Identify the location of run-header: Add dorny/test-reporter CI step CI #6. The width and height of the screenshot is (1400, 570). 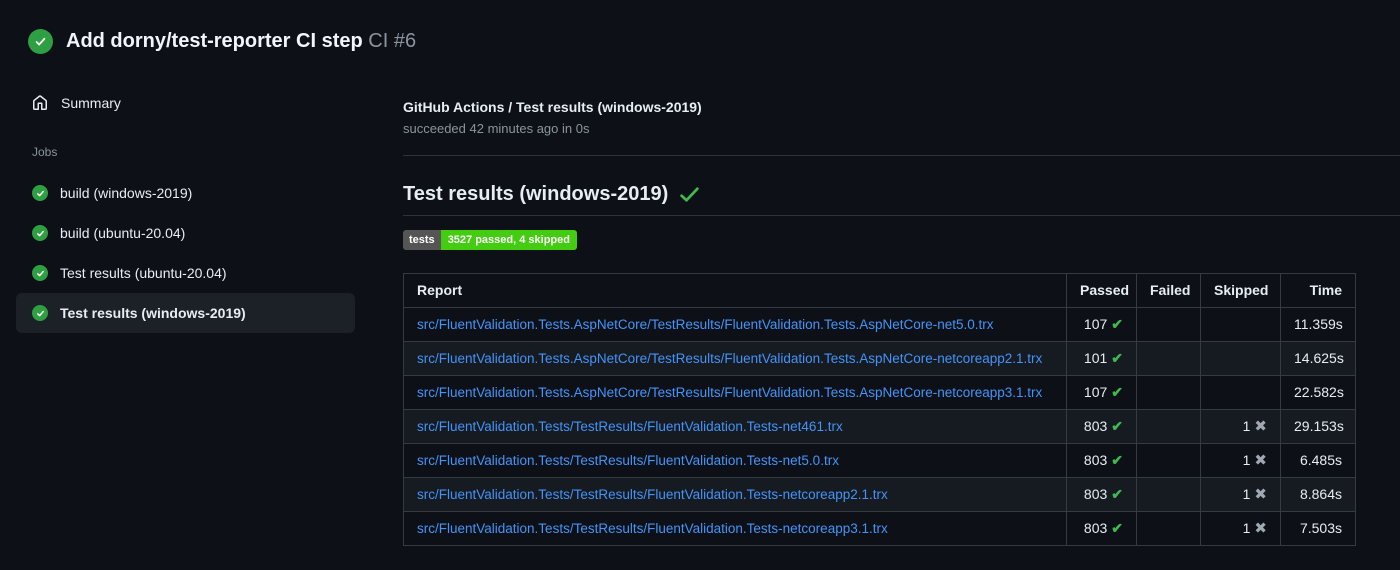
(222, 41).